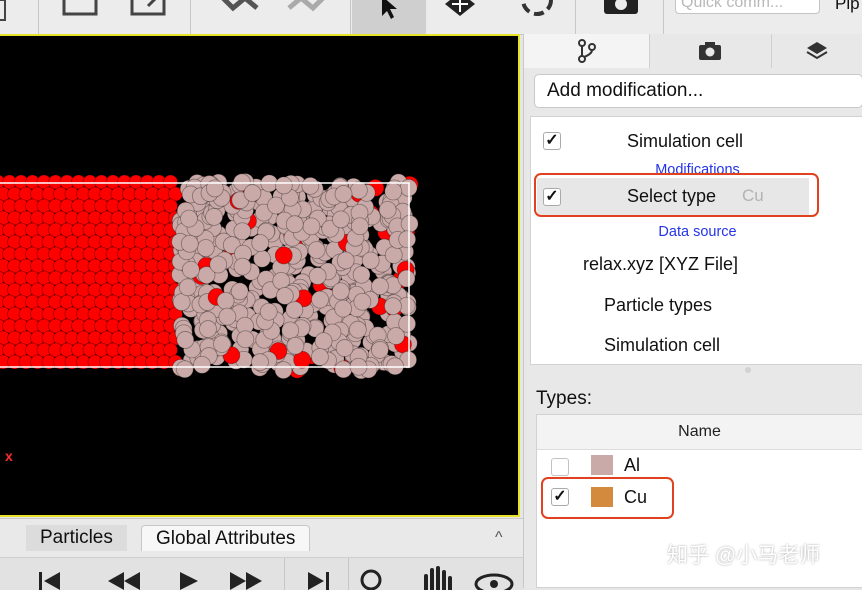 The height and width of the screenshot is (590, 862). What do you see at coordinates (373, 578) in the screenshot?
I see `zoom-icon` at bounding box center [373, 578].